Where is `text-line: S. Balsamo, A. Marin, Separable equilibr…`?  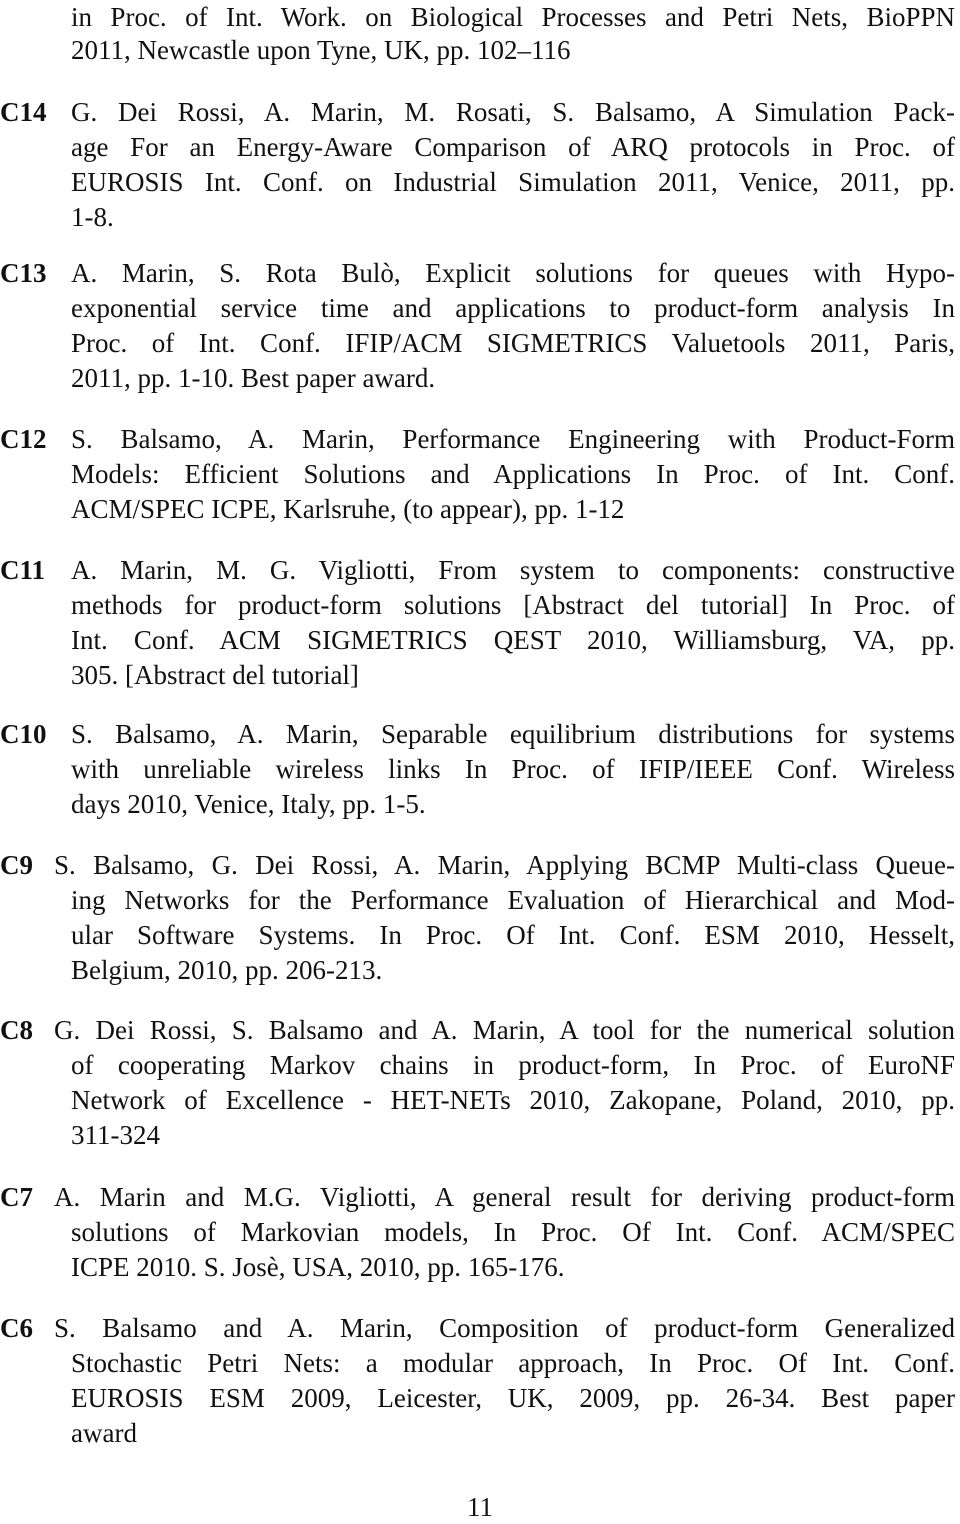
text-line: S. Balsamo, A. Marin, Separable equilibr… is located at coordinates (513, 734).